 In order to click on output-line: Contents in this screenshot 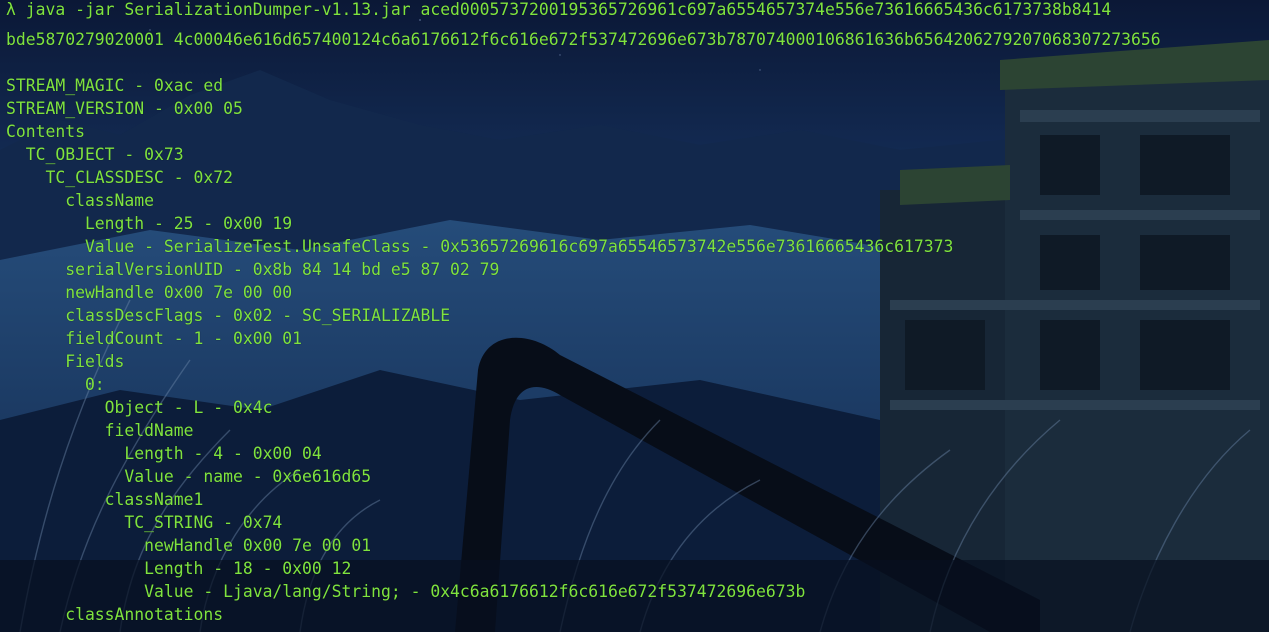, I will do `click(45, 131)`.